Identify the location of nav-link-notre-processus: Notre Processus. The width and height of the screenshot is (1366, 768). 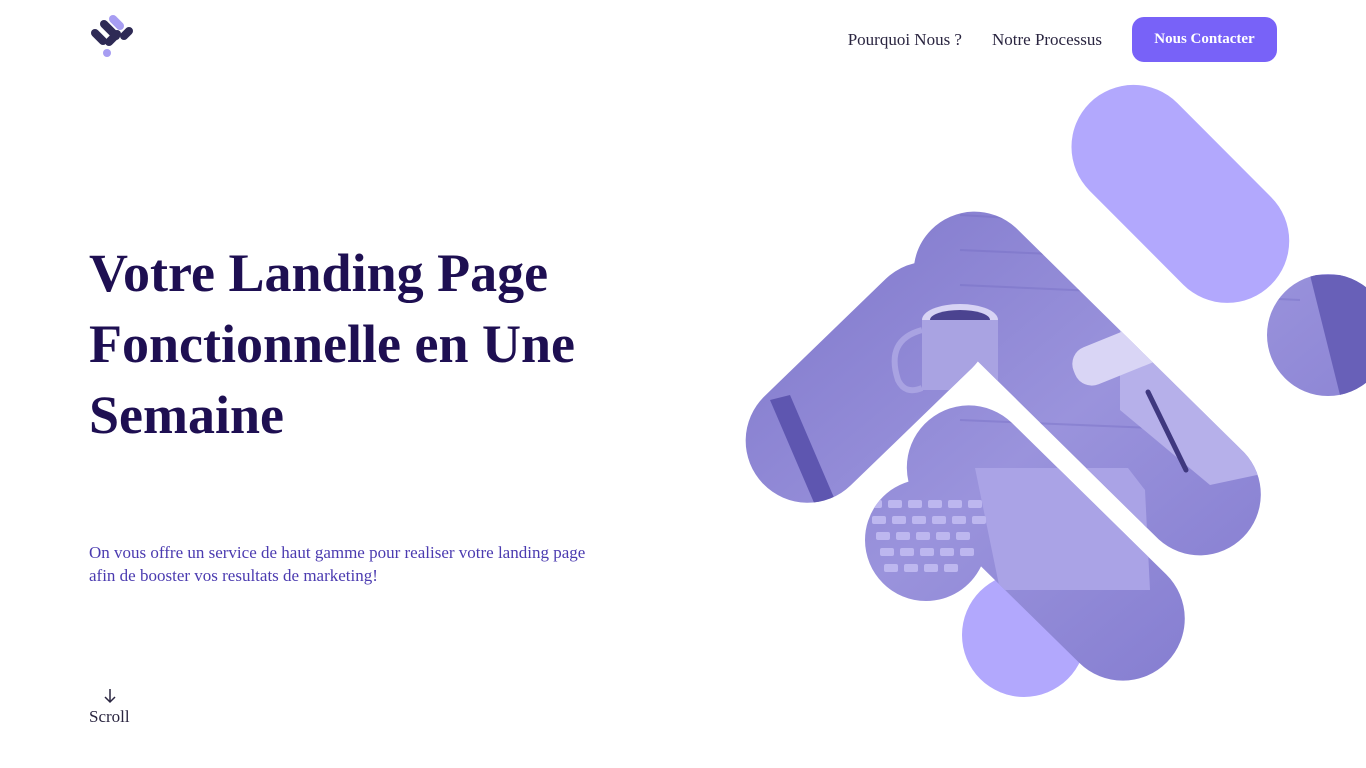
(1047, 40).